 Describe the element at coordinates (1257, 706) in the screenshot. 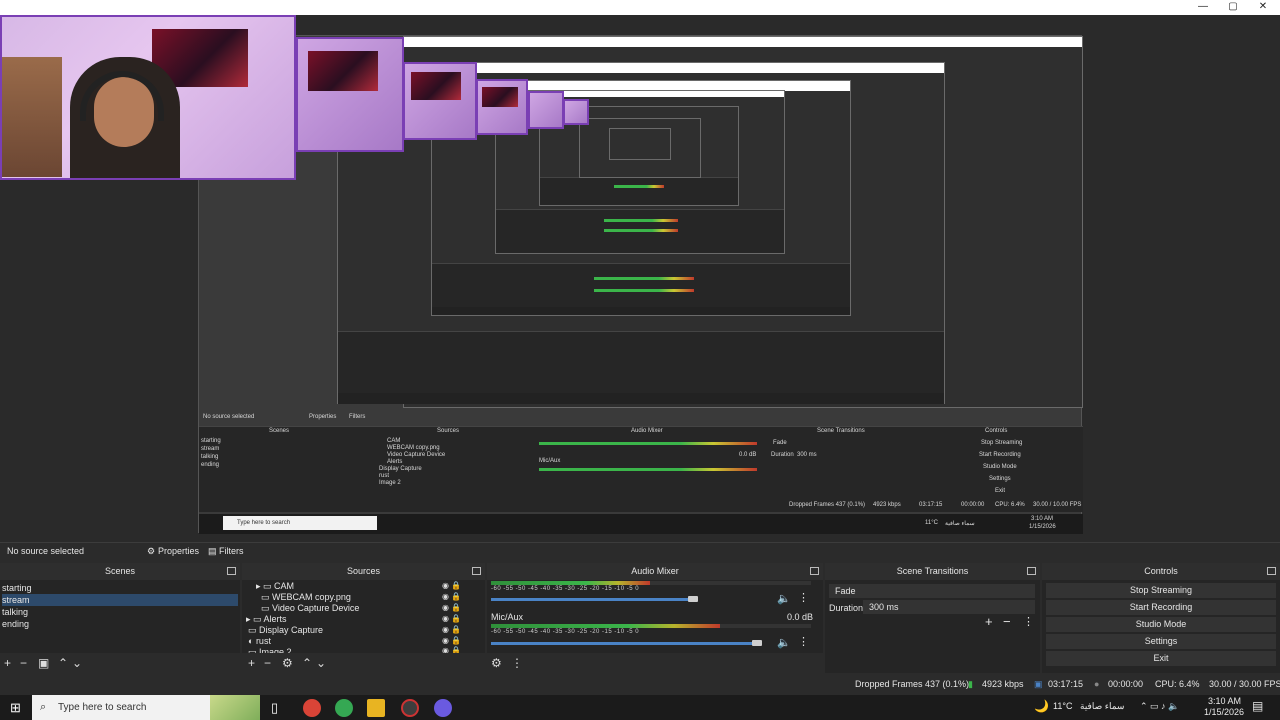

I see `notification-icon: ▤` at that location.